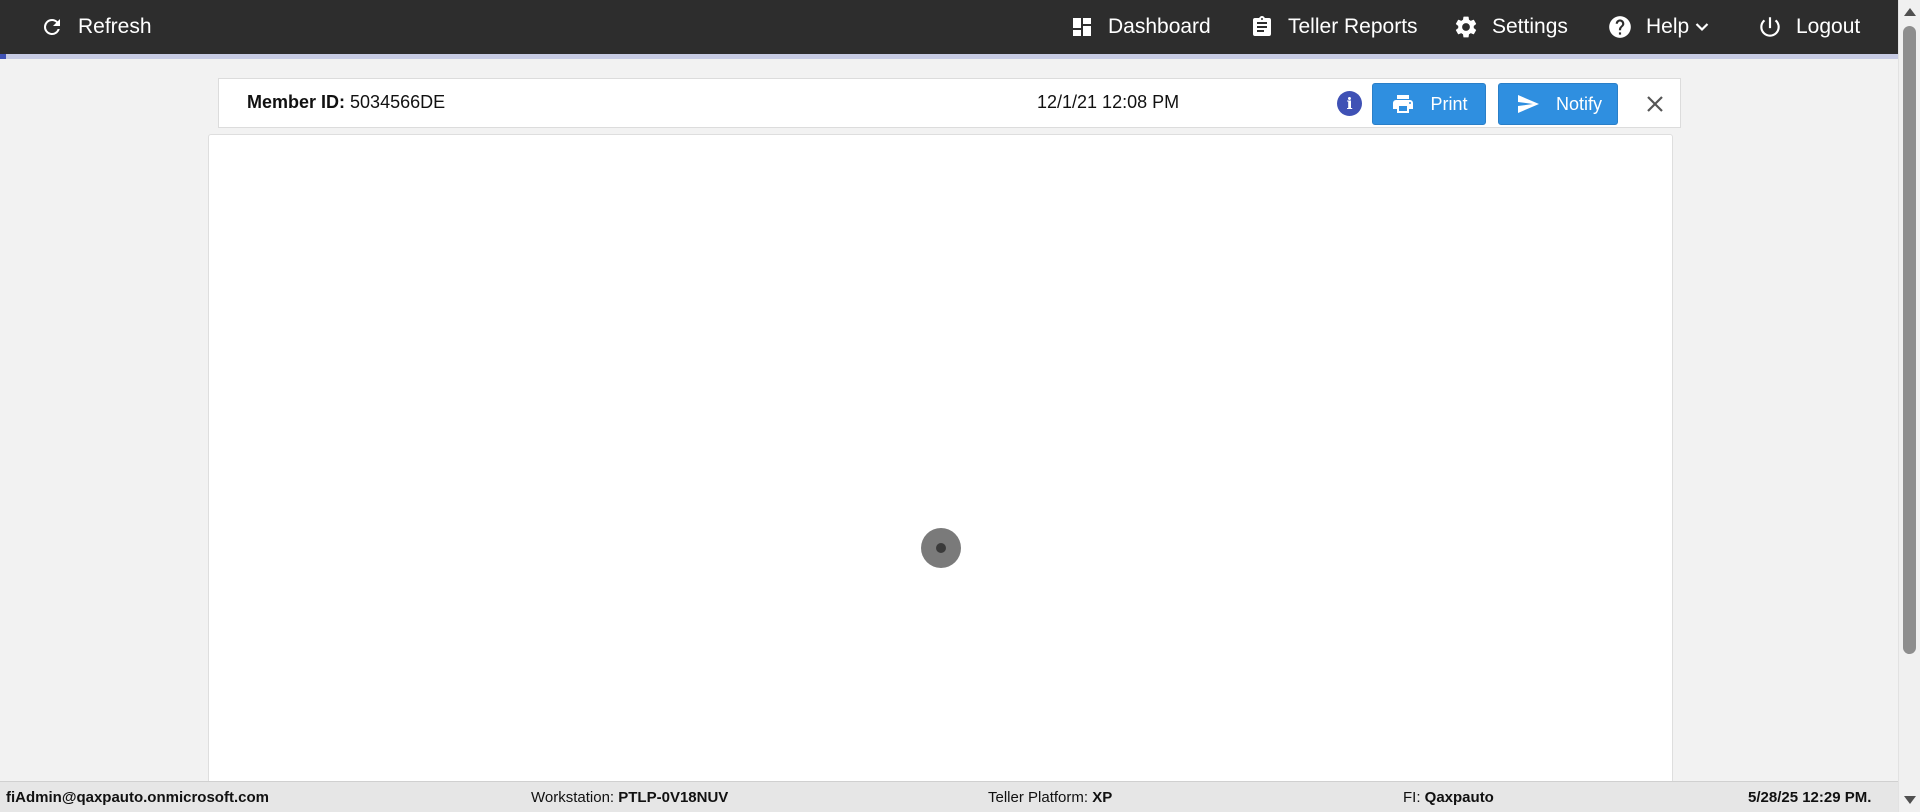  Describe the element at coordinates (1108, 102) in the screenshot. I see `member-datetime: 12/1/21 12:08 PM` at that location.